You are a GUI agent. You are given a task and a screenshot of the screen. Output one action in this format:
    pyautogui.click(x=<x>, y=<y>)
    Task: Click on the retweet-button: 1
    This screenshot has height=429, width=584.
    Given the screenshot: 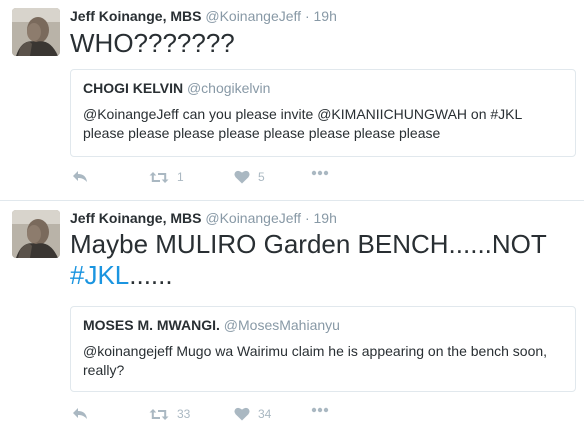 What is the action you would take?
    pyautogui.click(x=166, y=177)
    